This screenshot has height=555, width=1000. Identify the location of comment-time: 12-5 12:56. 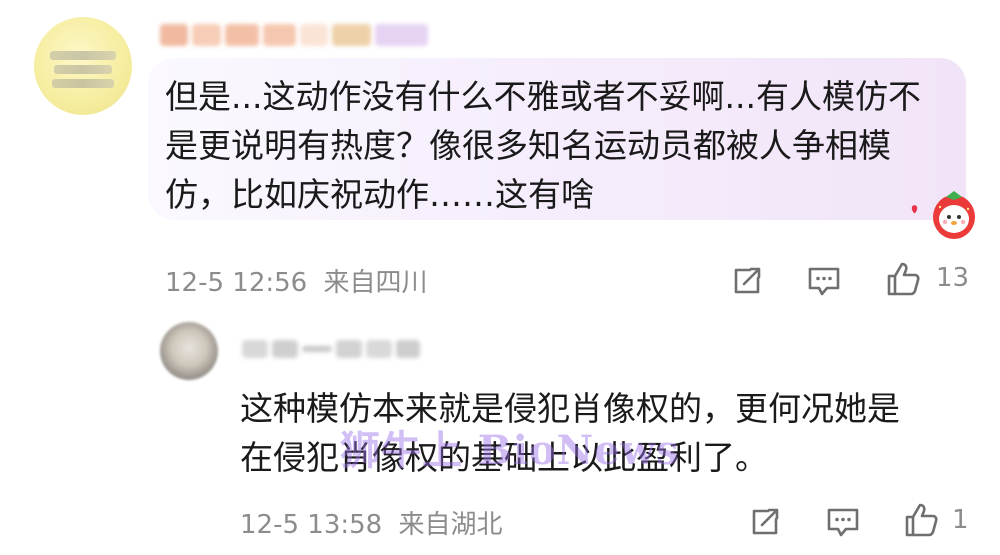
(236, 283).